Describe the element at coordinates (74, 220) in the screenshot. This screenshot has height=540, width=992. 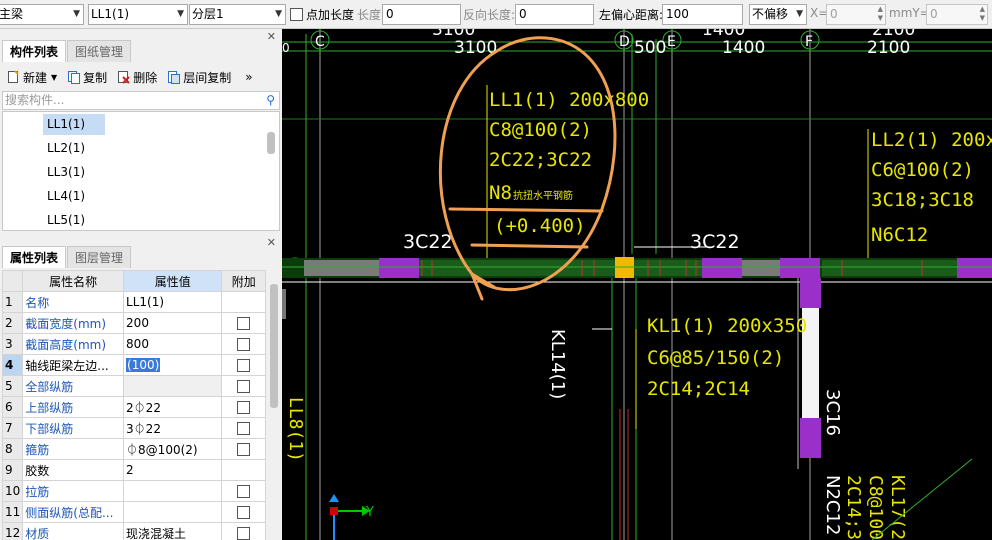
I see `list-item: LL5(1)` at that location.